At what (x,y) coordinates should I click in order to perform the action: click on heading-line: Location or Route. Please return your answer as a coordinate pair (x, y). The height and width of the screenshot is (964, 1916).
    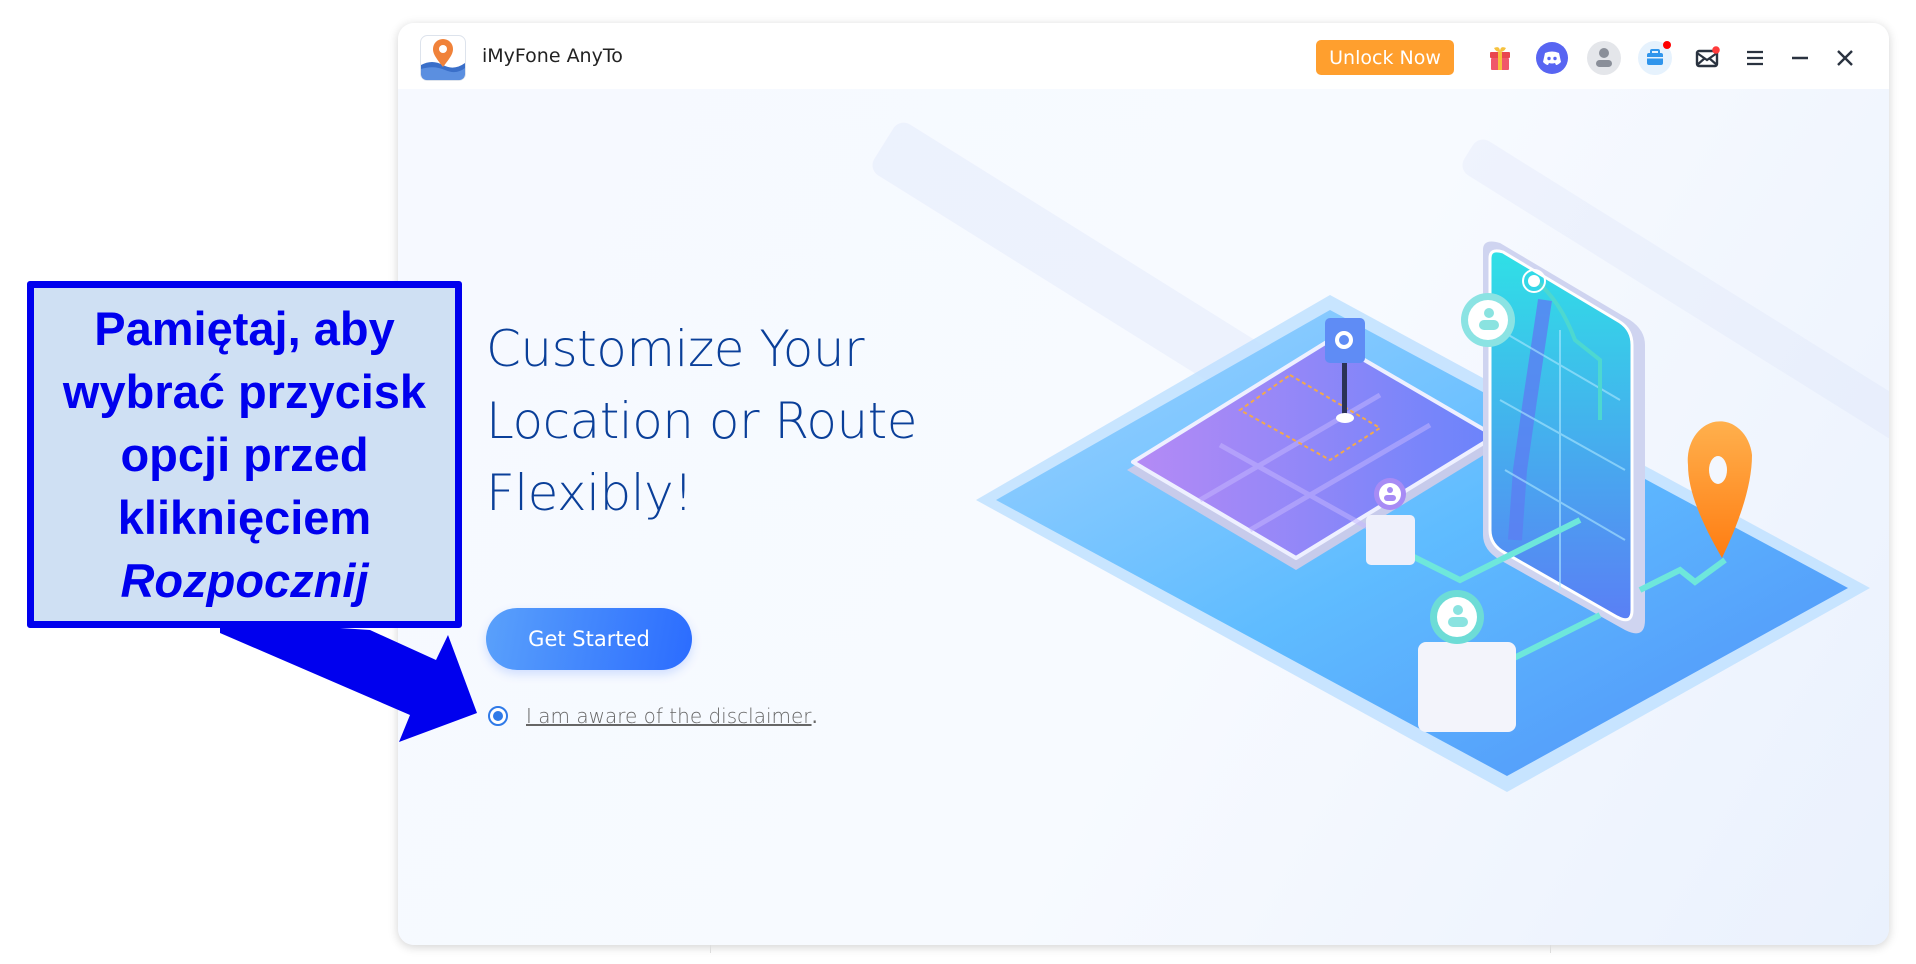
    Looking at the image, I should click on (702, 421).